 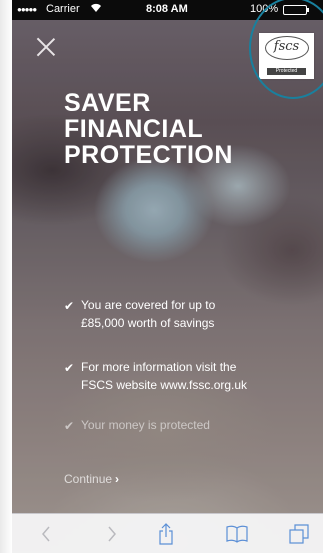 I want to click on bullet-more-info-line-2: FSCS website www.fssc.org.uk, so click(x=164, y=385).